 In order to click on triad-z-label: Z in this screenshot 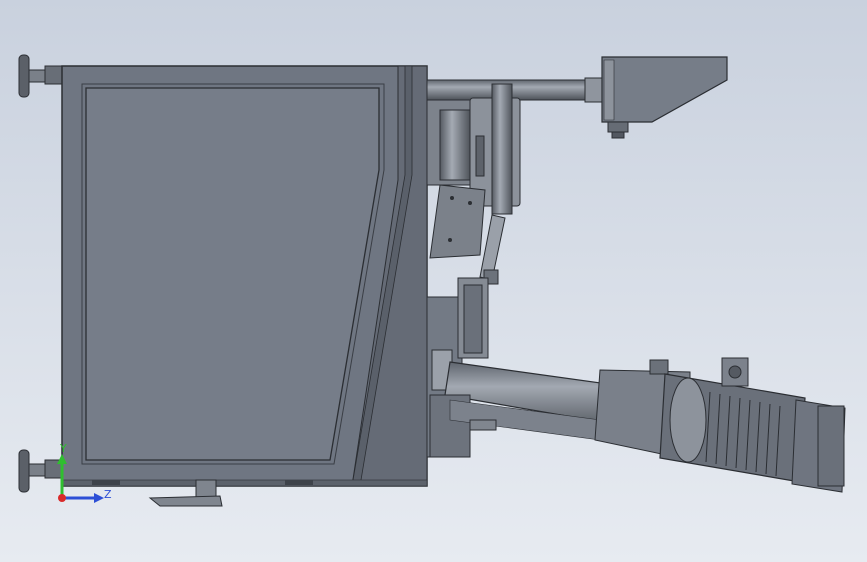, I will do `click(108, 494)`.